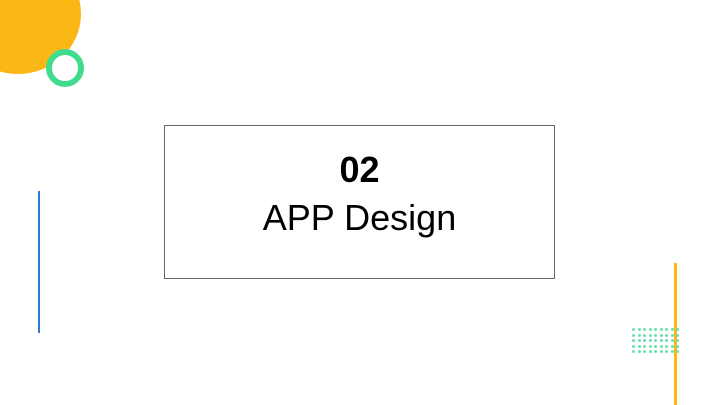  Describe the element at coordinates (39, 262) in the screenshot. I see `blue-vertical-line-decoration` at that location.